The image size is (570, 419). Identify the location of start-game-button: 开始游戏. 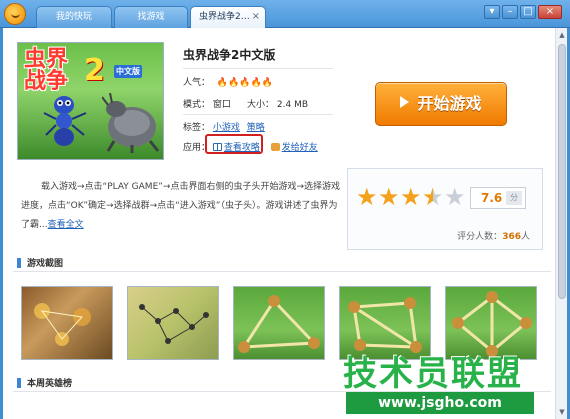
(441, 104).